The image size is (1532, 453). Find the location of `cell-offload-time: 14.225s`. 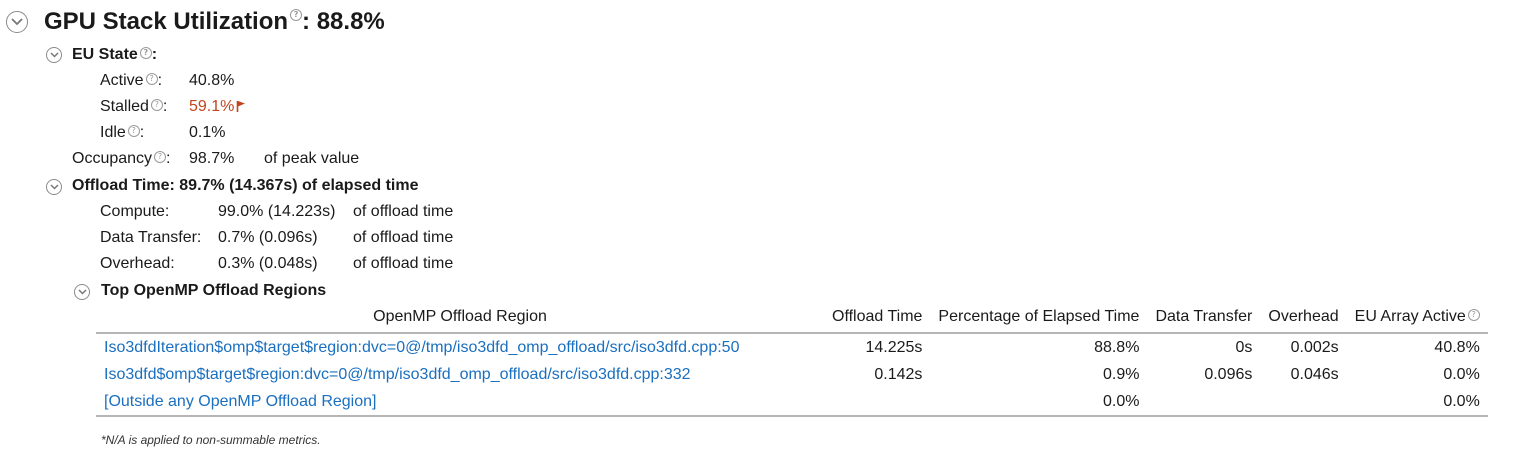

cell-offload-time: 14.225s is located at coordinates (894, 347).